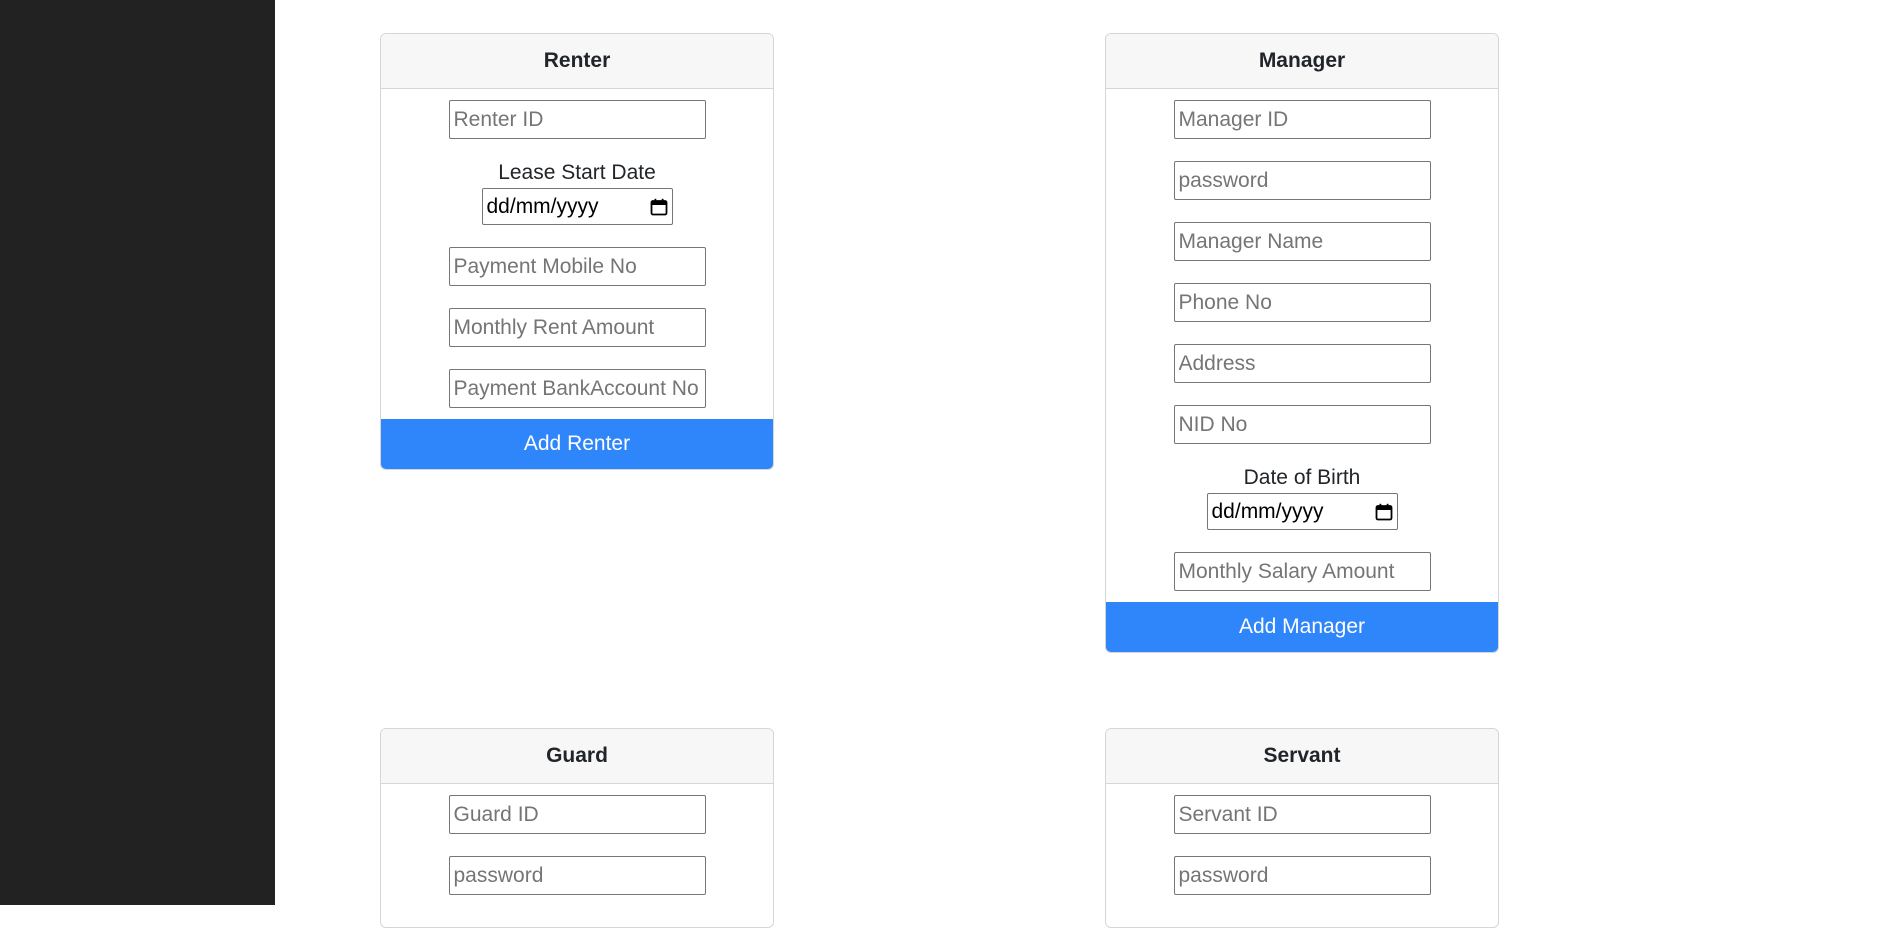 The image size is (1897, 928). Describe the element at coordinates (577, 172) in the screenshot. I see `lease-start-date-label: Lease Start Date` at that location.